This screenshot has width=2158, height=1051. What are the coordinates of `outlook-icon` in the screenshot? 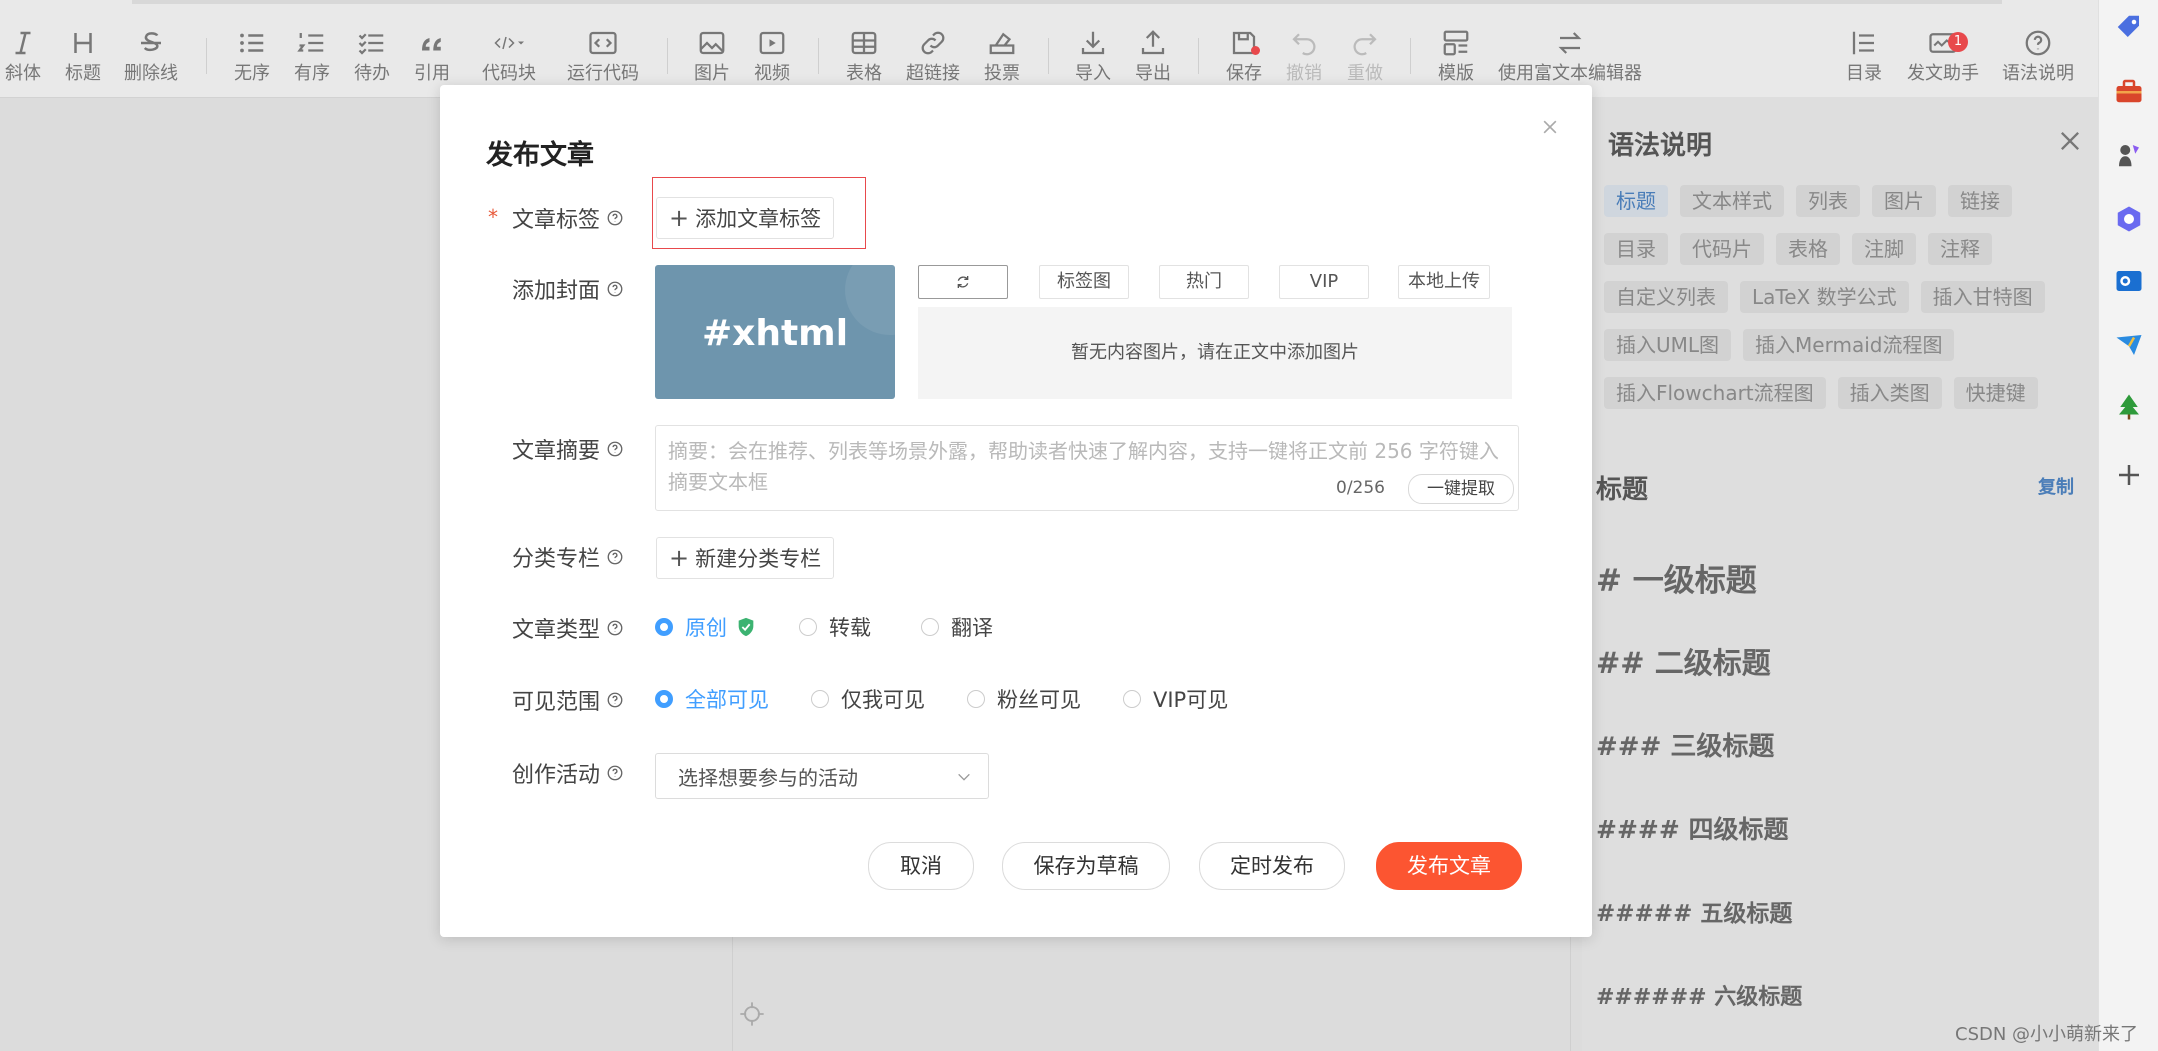 It's located at (2129, 281).